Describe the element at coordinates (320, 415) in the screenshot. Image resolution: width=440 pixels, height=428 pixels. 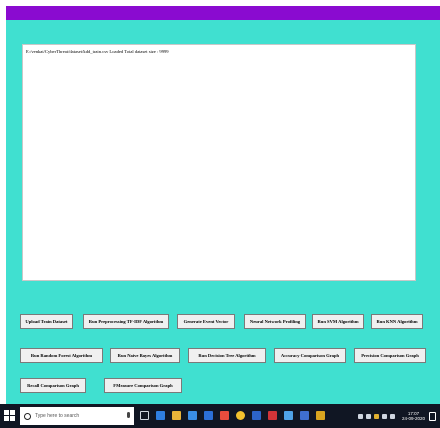
I see `python-icon` at that location.